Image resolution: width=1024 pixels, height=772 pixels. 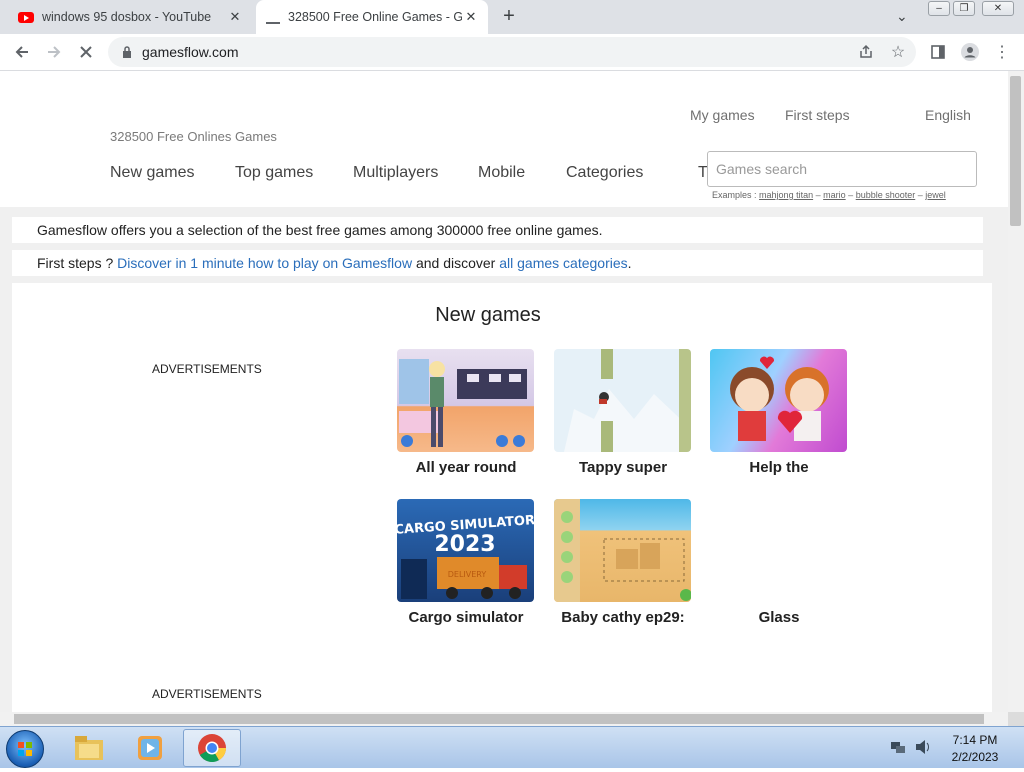 I want to click on address-bar: gamesflow.com, so click(x=512, y=52).